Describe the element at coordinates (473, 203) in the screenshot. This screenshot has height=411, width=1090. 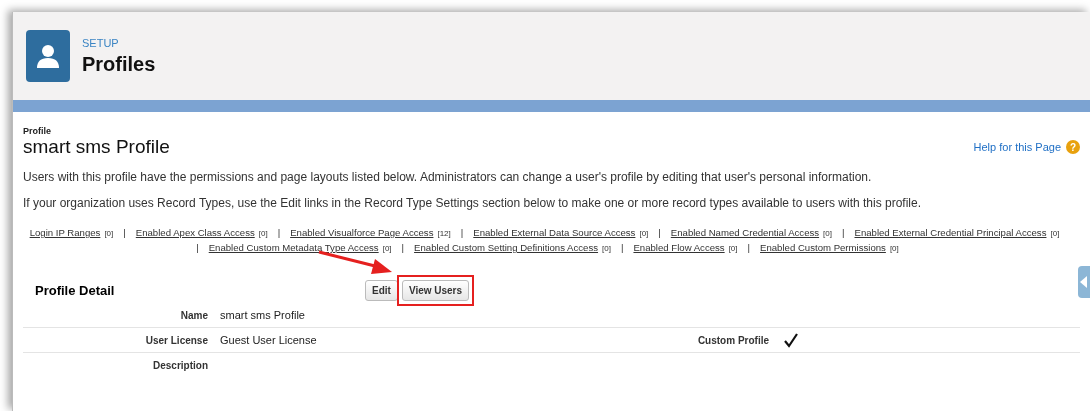
I see `description-text: If your organization uses Record Types, use the Edit links in the Record Type Settings section below to make one or more record types available to users with this profile.` at that location.